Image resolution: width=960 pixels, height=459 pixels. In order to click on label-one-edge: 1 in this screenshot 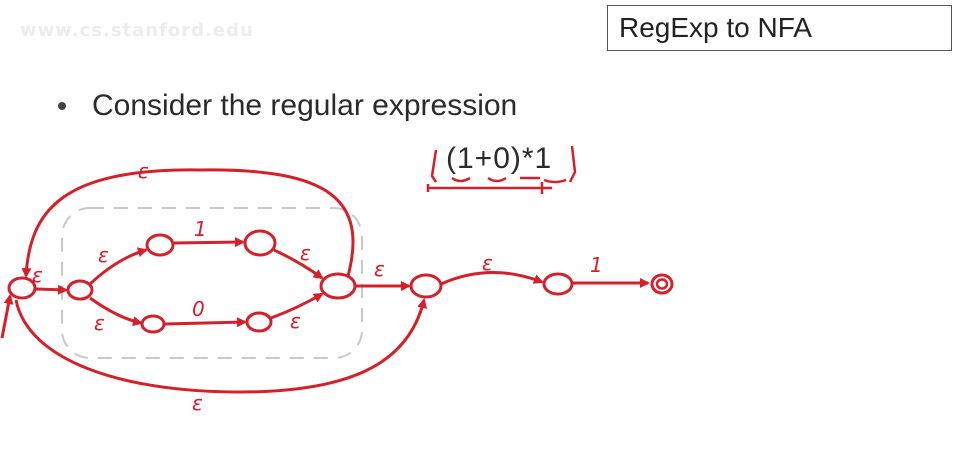, I will do `click(200, 229)`.